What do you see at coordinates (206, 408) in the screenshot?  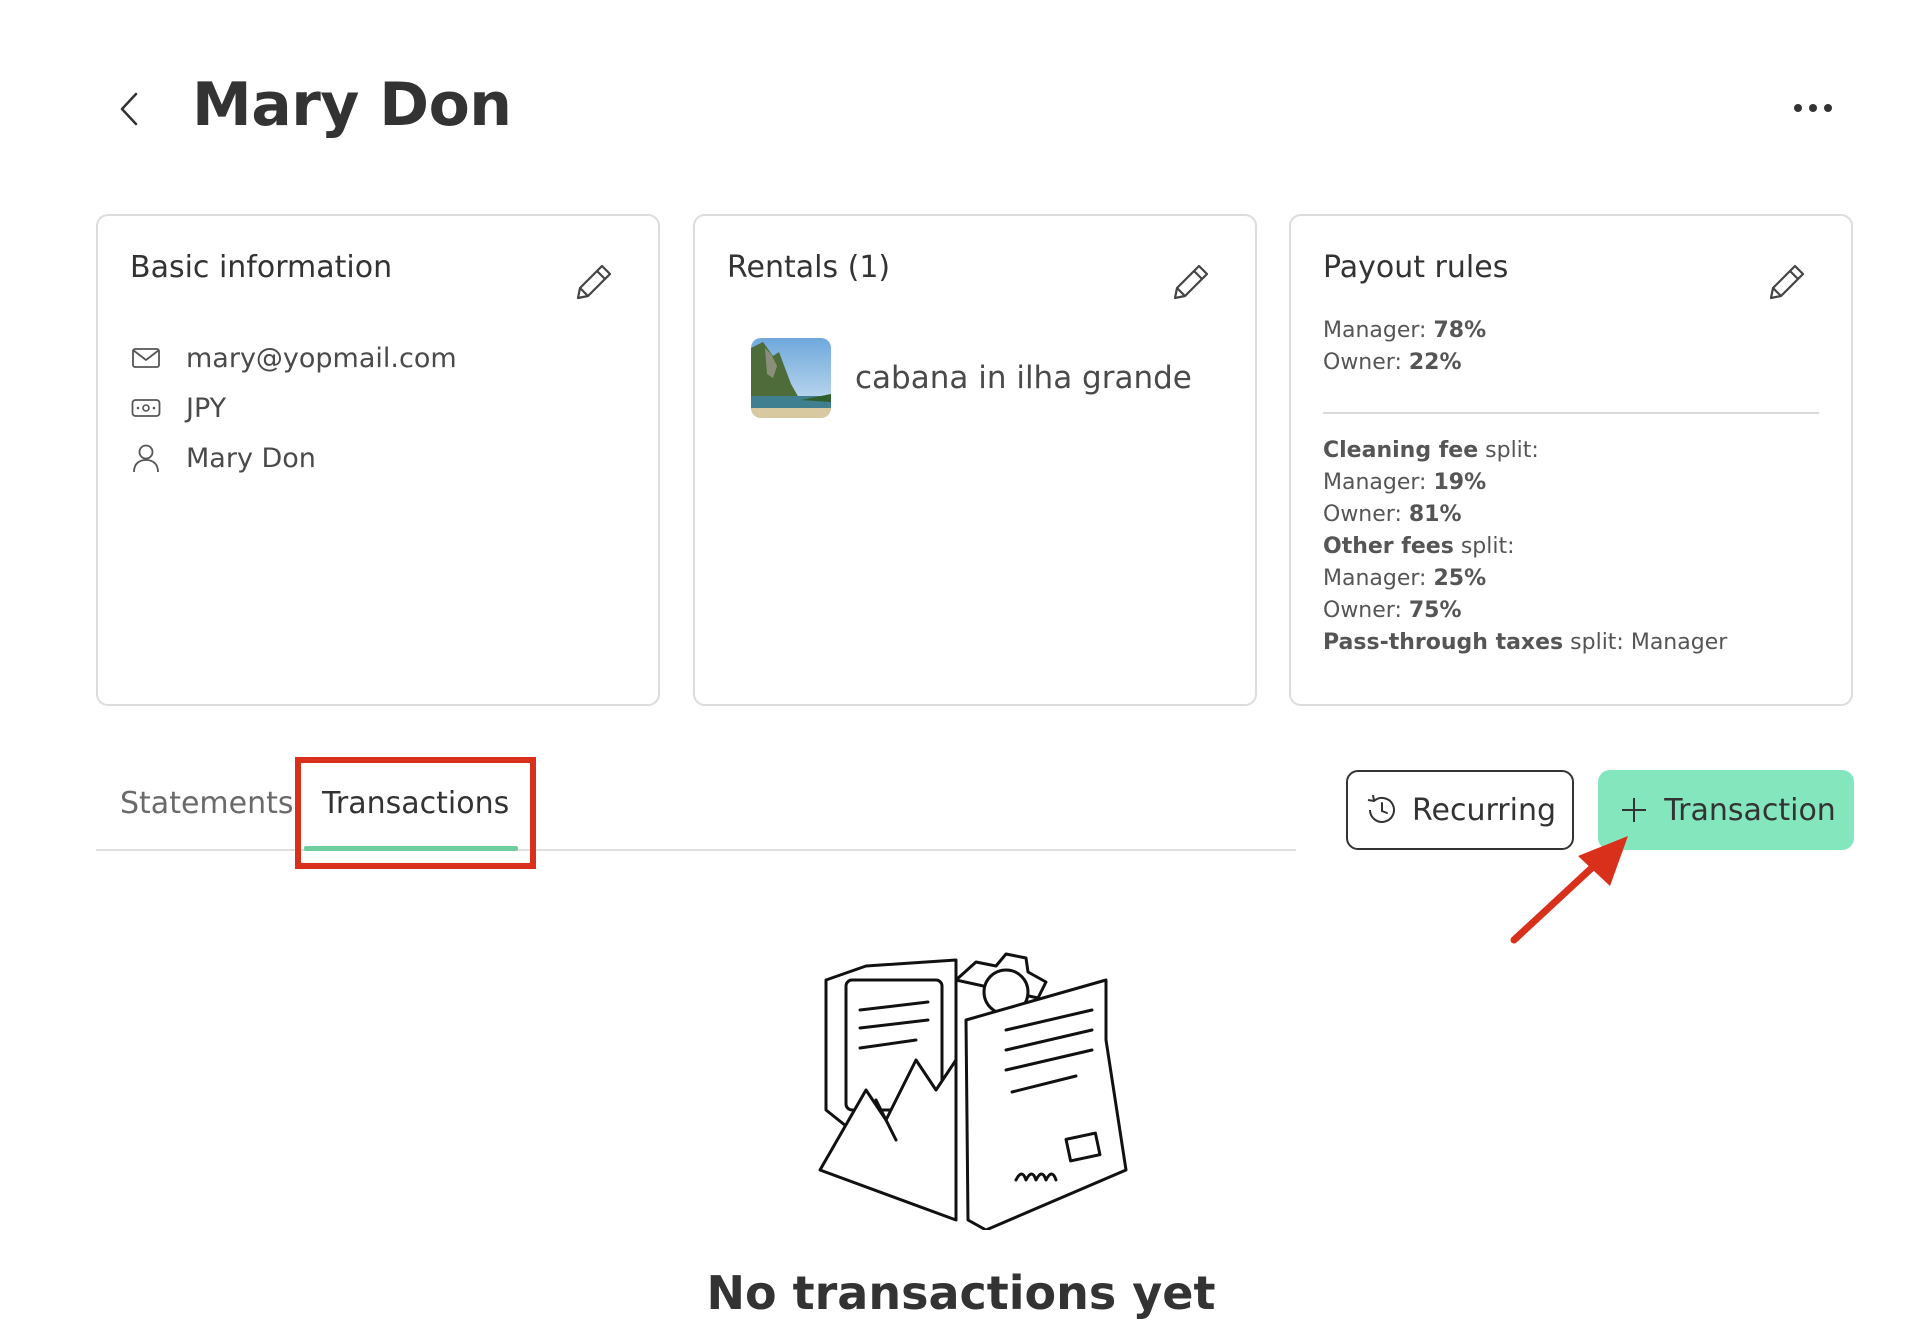 I see `currency-value: JPY` at bounding box center [206, 408].